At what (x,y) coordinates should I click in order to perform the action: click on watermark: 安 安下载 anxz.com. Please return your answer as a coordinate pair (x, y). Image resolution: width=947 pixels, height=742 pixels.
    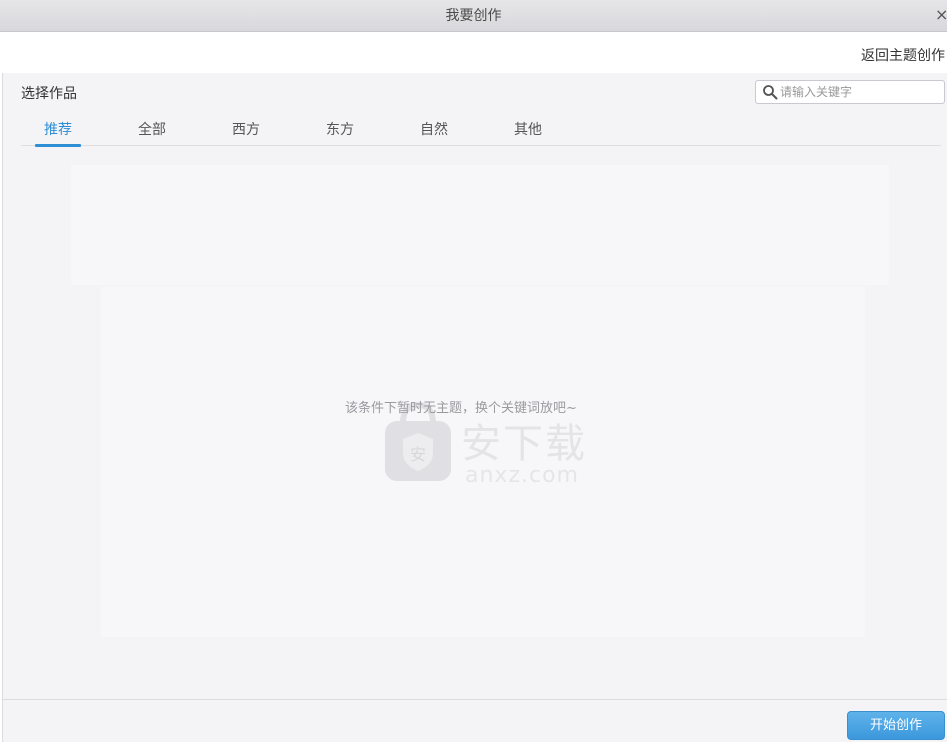
    Looking at the image, I should click on (493, 461).